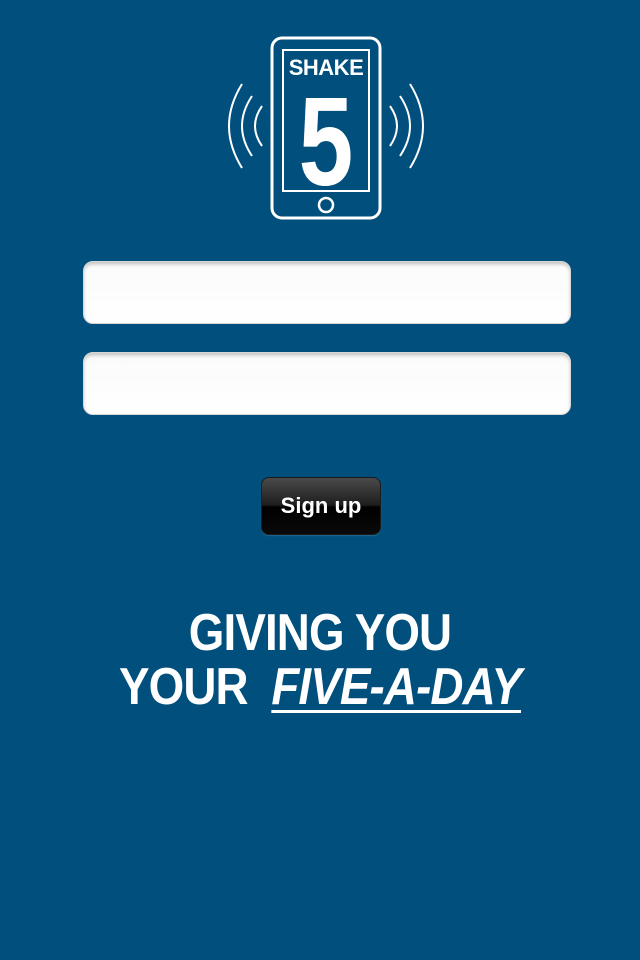 The image size is (640, 960). What do you see at coordinates (321, 506) in the screenshot?
I see `sign-up-button: Sign up` at bounding box center [321, 506].